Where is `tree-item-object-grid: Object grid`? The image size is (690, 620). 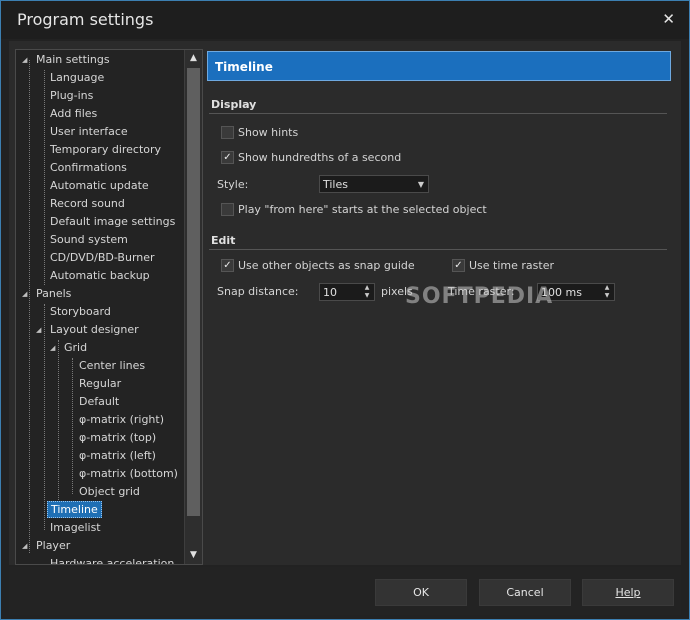
tree-item-object-grid: Object grid is located at coordinates (109, 492).